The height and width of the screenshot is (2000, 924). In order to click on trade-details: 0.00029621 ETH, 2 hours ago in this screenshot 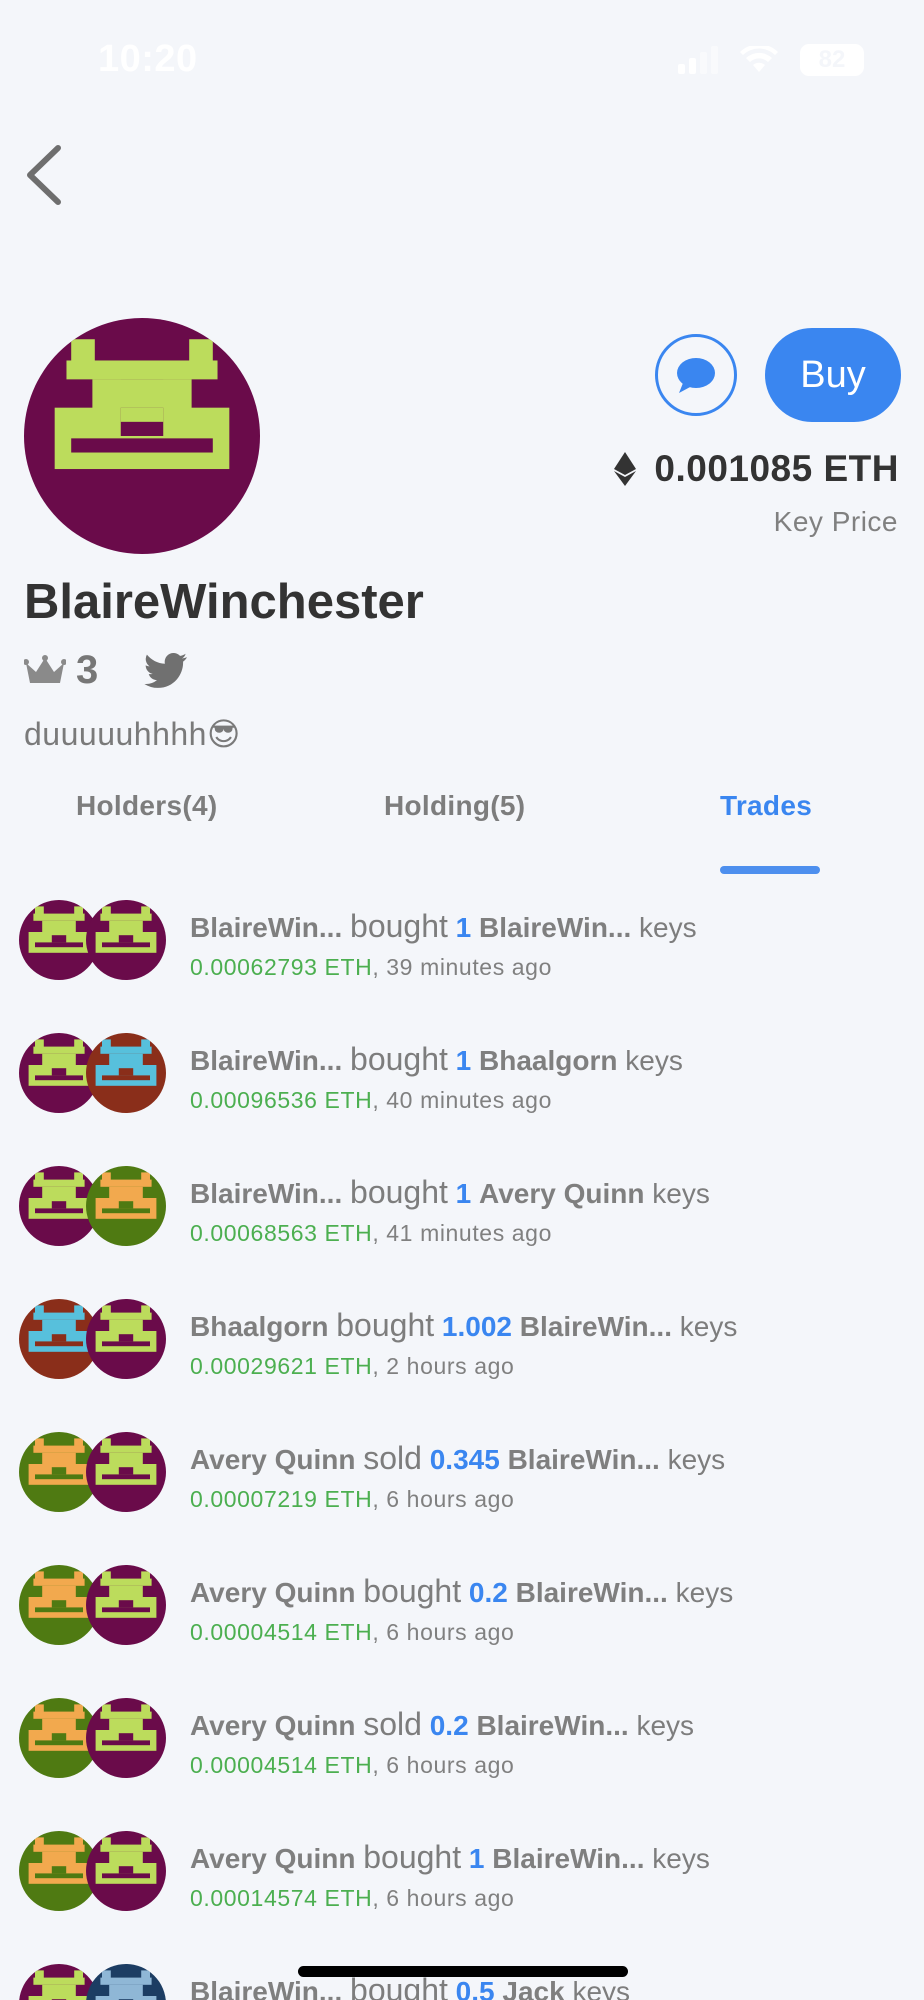, I will do `click(352, 1366)`.